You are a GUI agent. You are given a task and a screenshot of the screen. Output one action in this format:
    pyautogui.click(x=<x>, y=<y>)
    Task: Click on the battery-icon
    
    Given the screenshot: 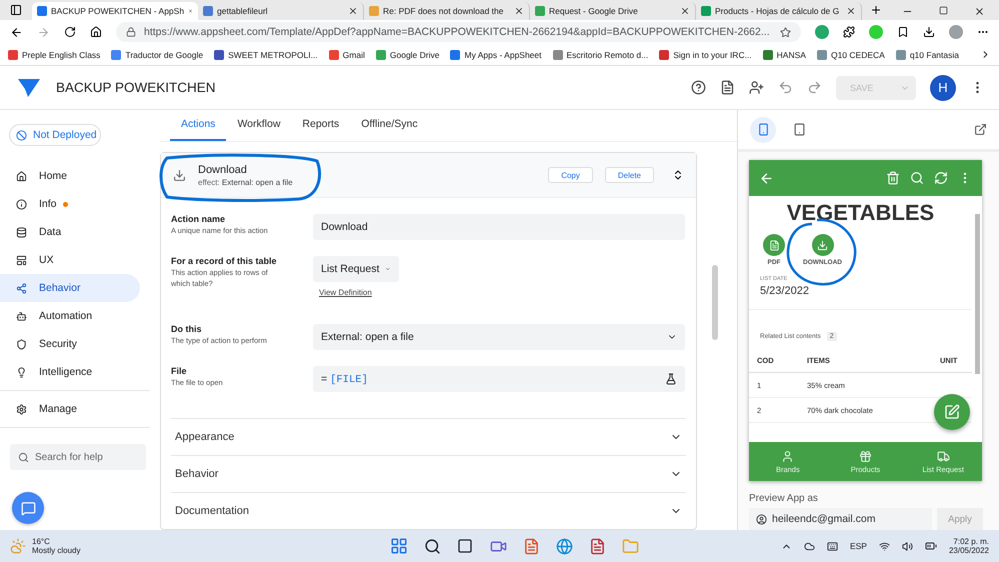 What is the action you would take?
    pyautogui.click(x=930, y=546)
    